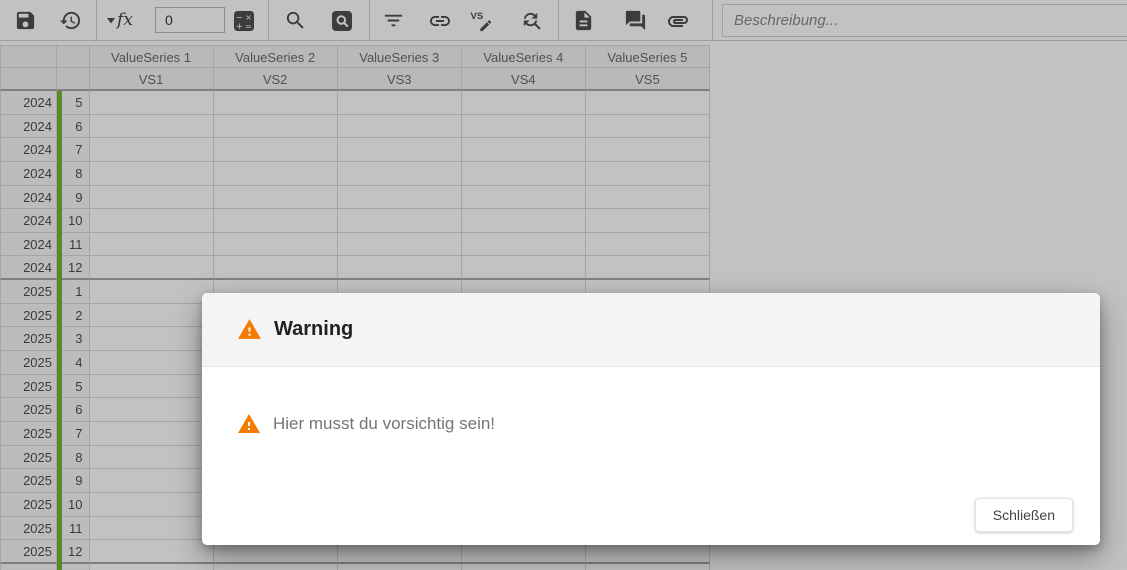 Image resolution: width=1127 pixels, height=570 pixels. Describe the element at coordinates (1023, 515) in the screenshot. I see `close-button: Schließen` at that location.